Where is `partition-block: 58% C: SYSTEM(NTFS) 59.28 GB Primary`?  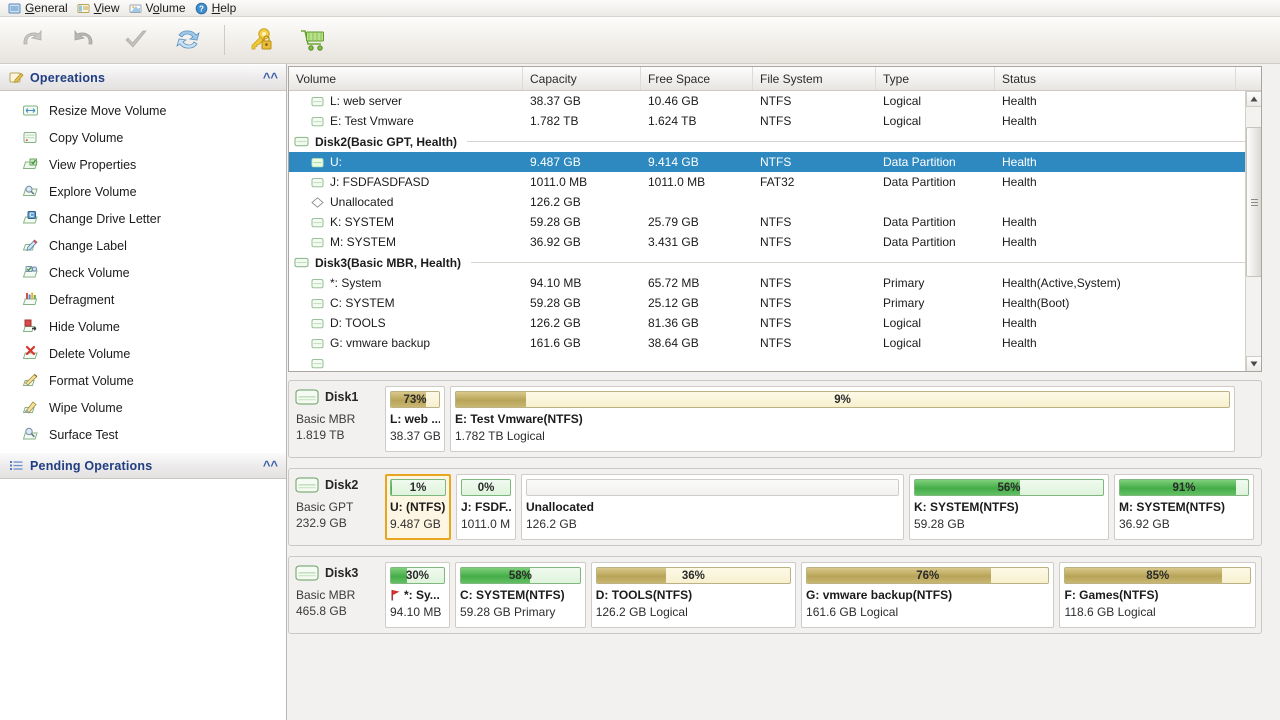
partition-block: 58% C: SYSTEM(NTFS) 59.28 GB Primary is located at coordinates (520, 595).